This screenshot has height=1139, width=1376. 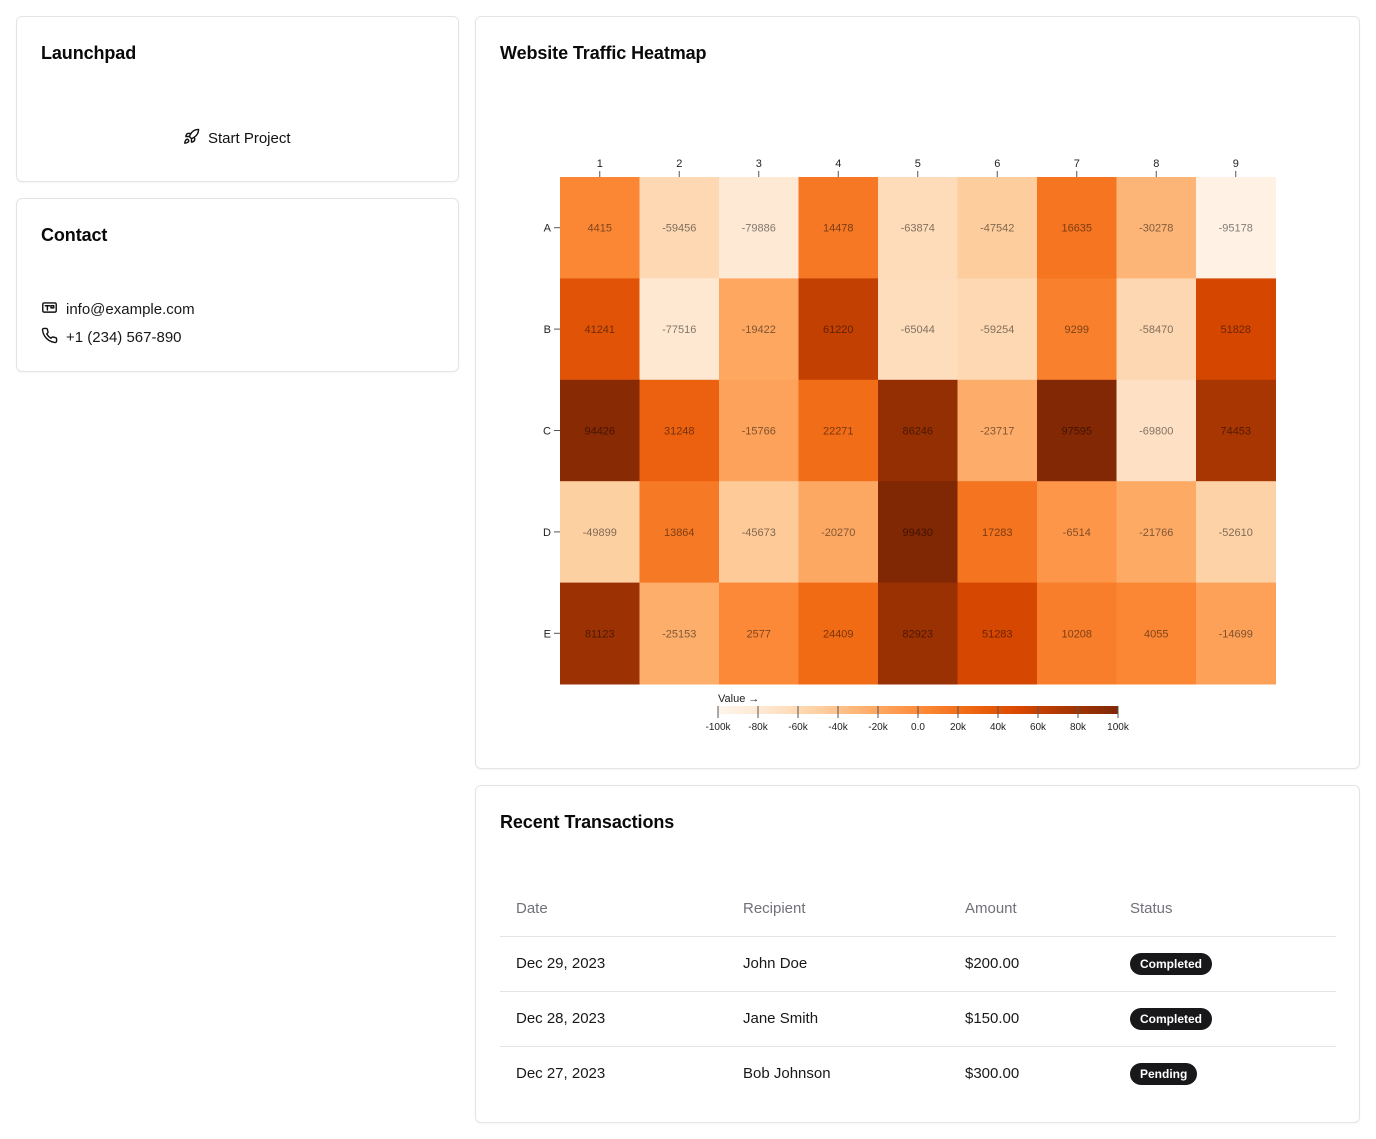 I want to click on legend-tick-label: 80k, so click(x=1078, y=727).